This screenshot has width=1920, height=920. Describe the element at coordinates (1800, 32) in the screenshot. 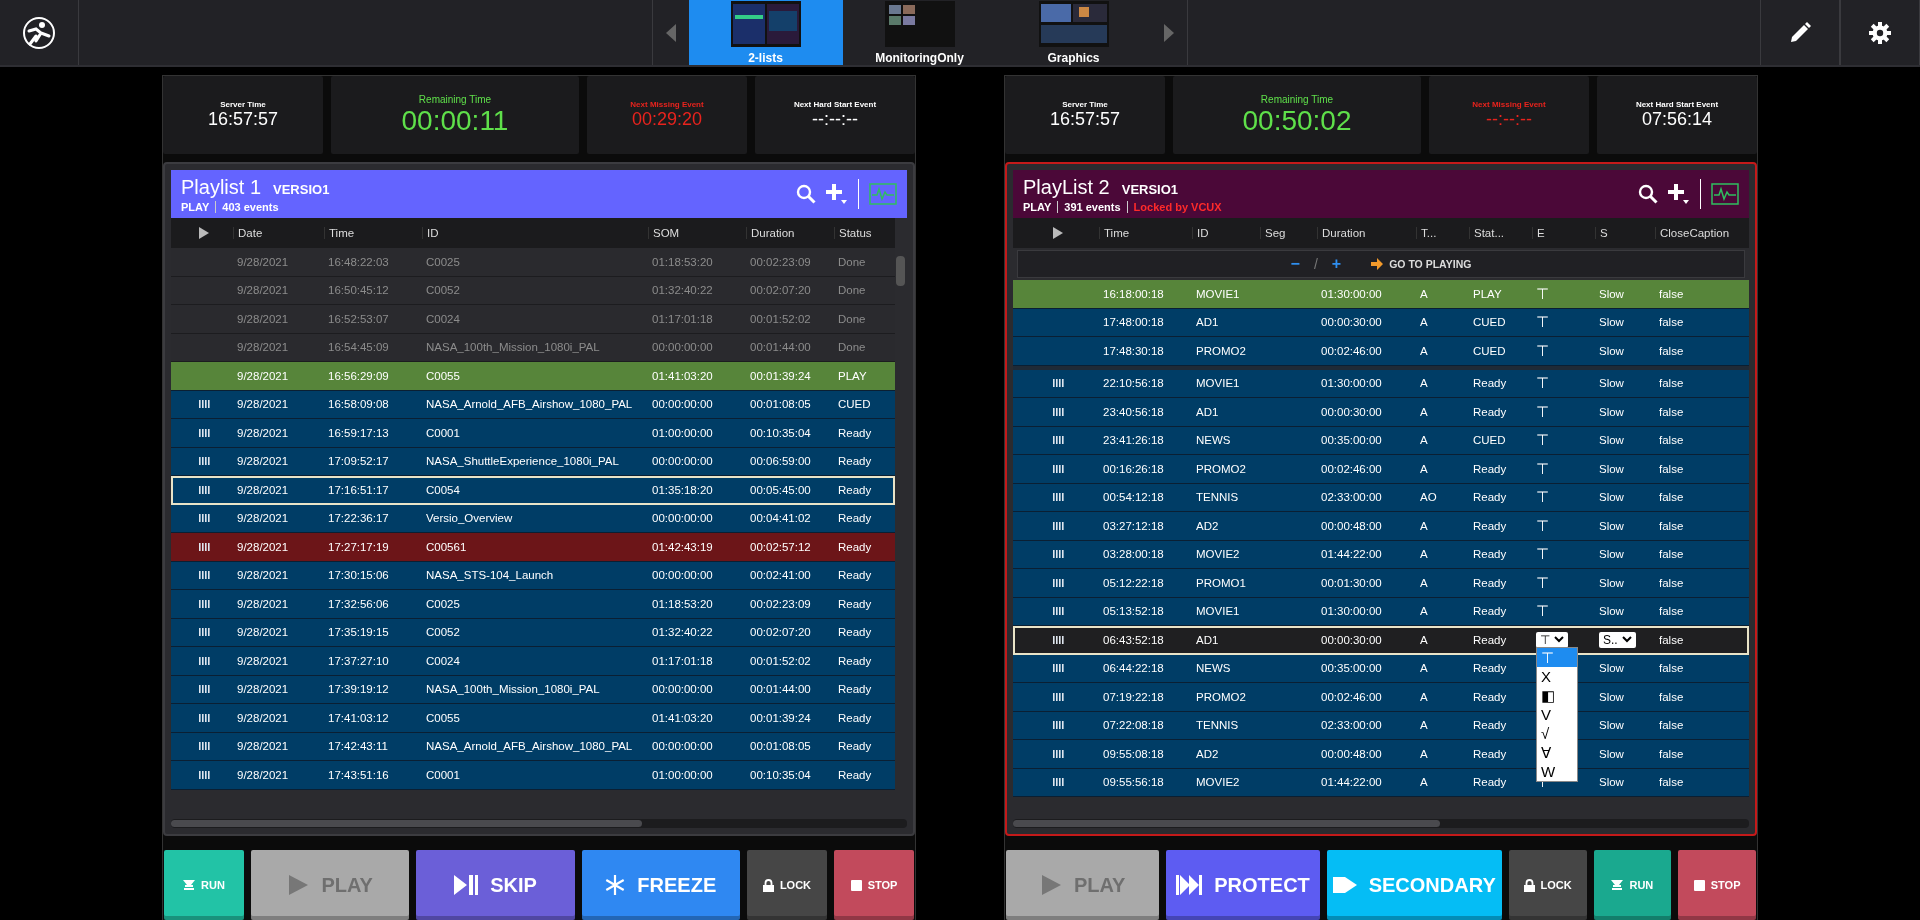

I see `pencil-icon` at that location.